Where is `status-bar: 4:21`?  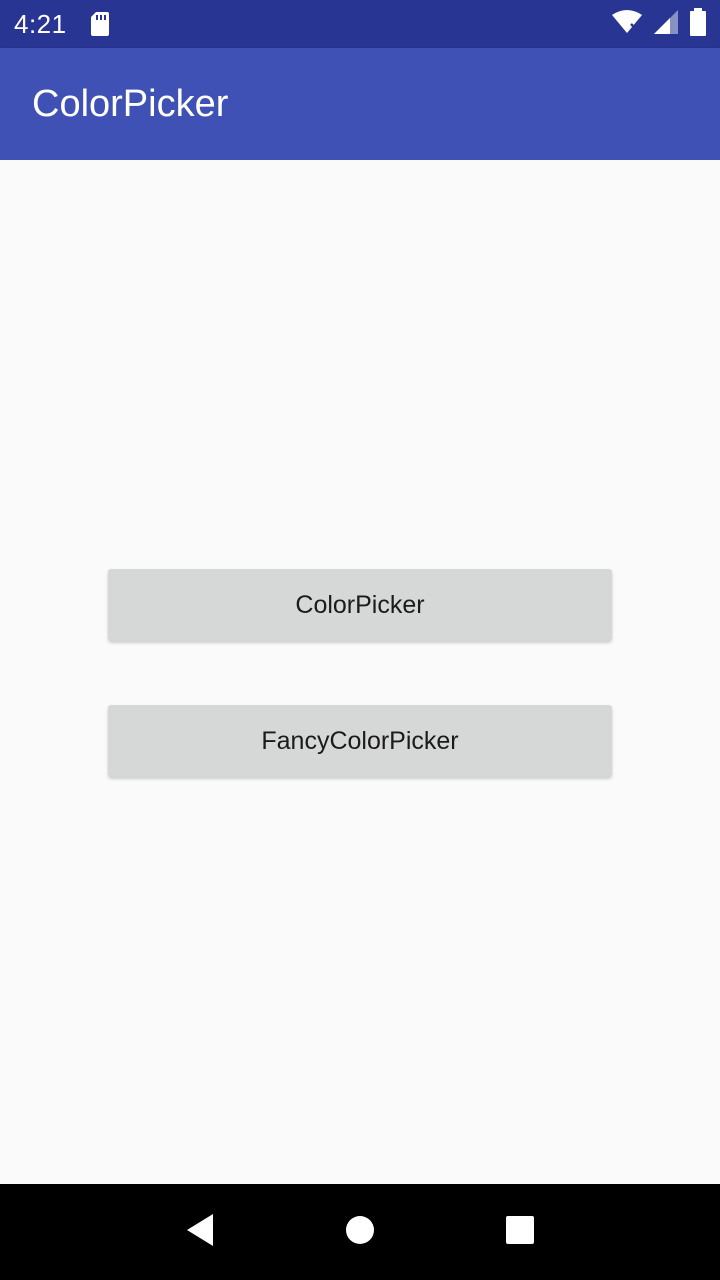
status-bar: 4:21 is located at coordinates (360, 24).